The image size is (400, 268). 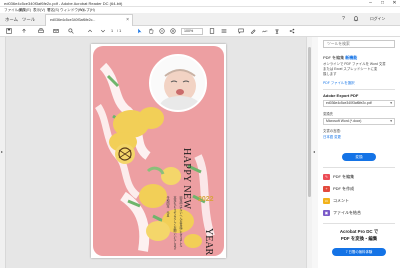 I want to click on email-icon, so click(x=55, y=31).